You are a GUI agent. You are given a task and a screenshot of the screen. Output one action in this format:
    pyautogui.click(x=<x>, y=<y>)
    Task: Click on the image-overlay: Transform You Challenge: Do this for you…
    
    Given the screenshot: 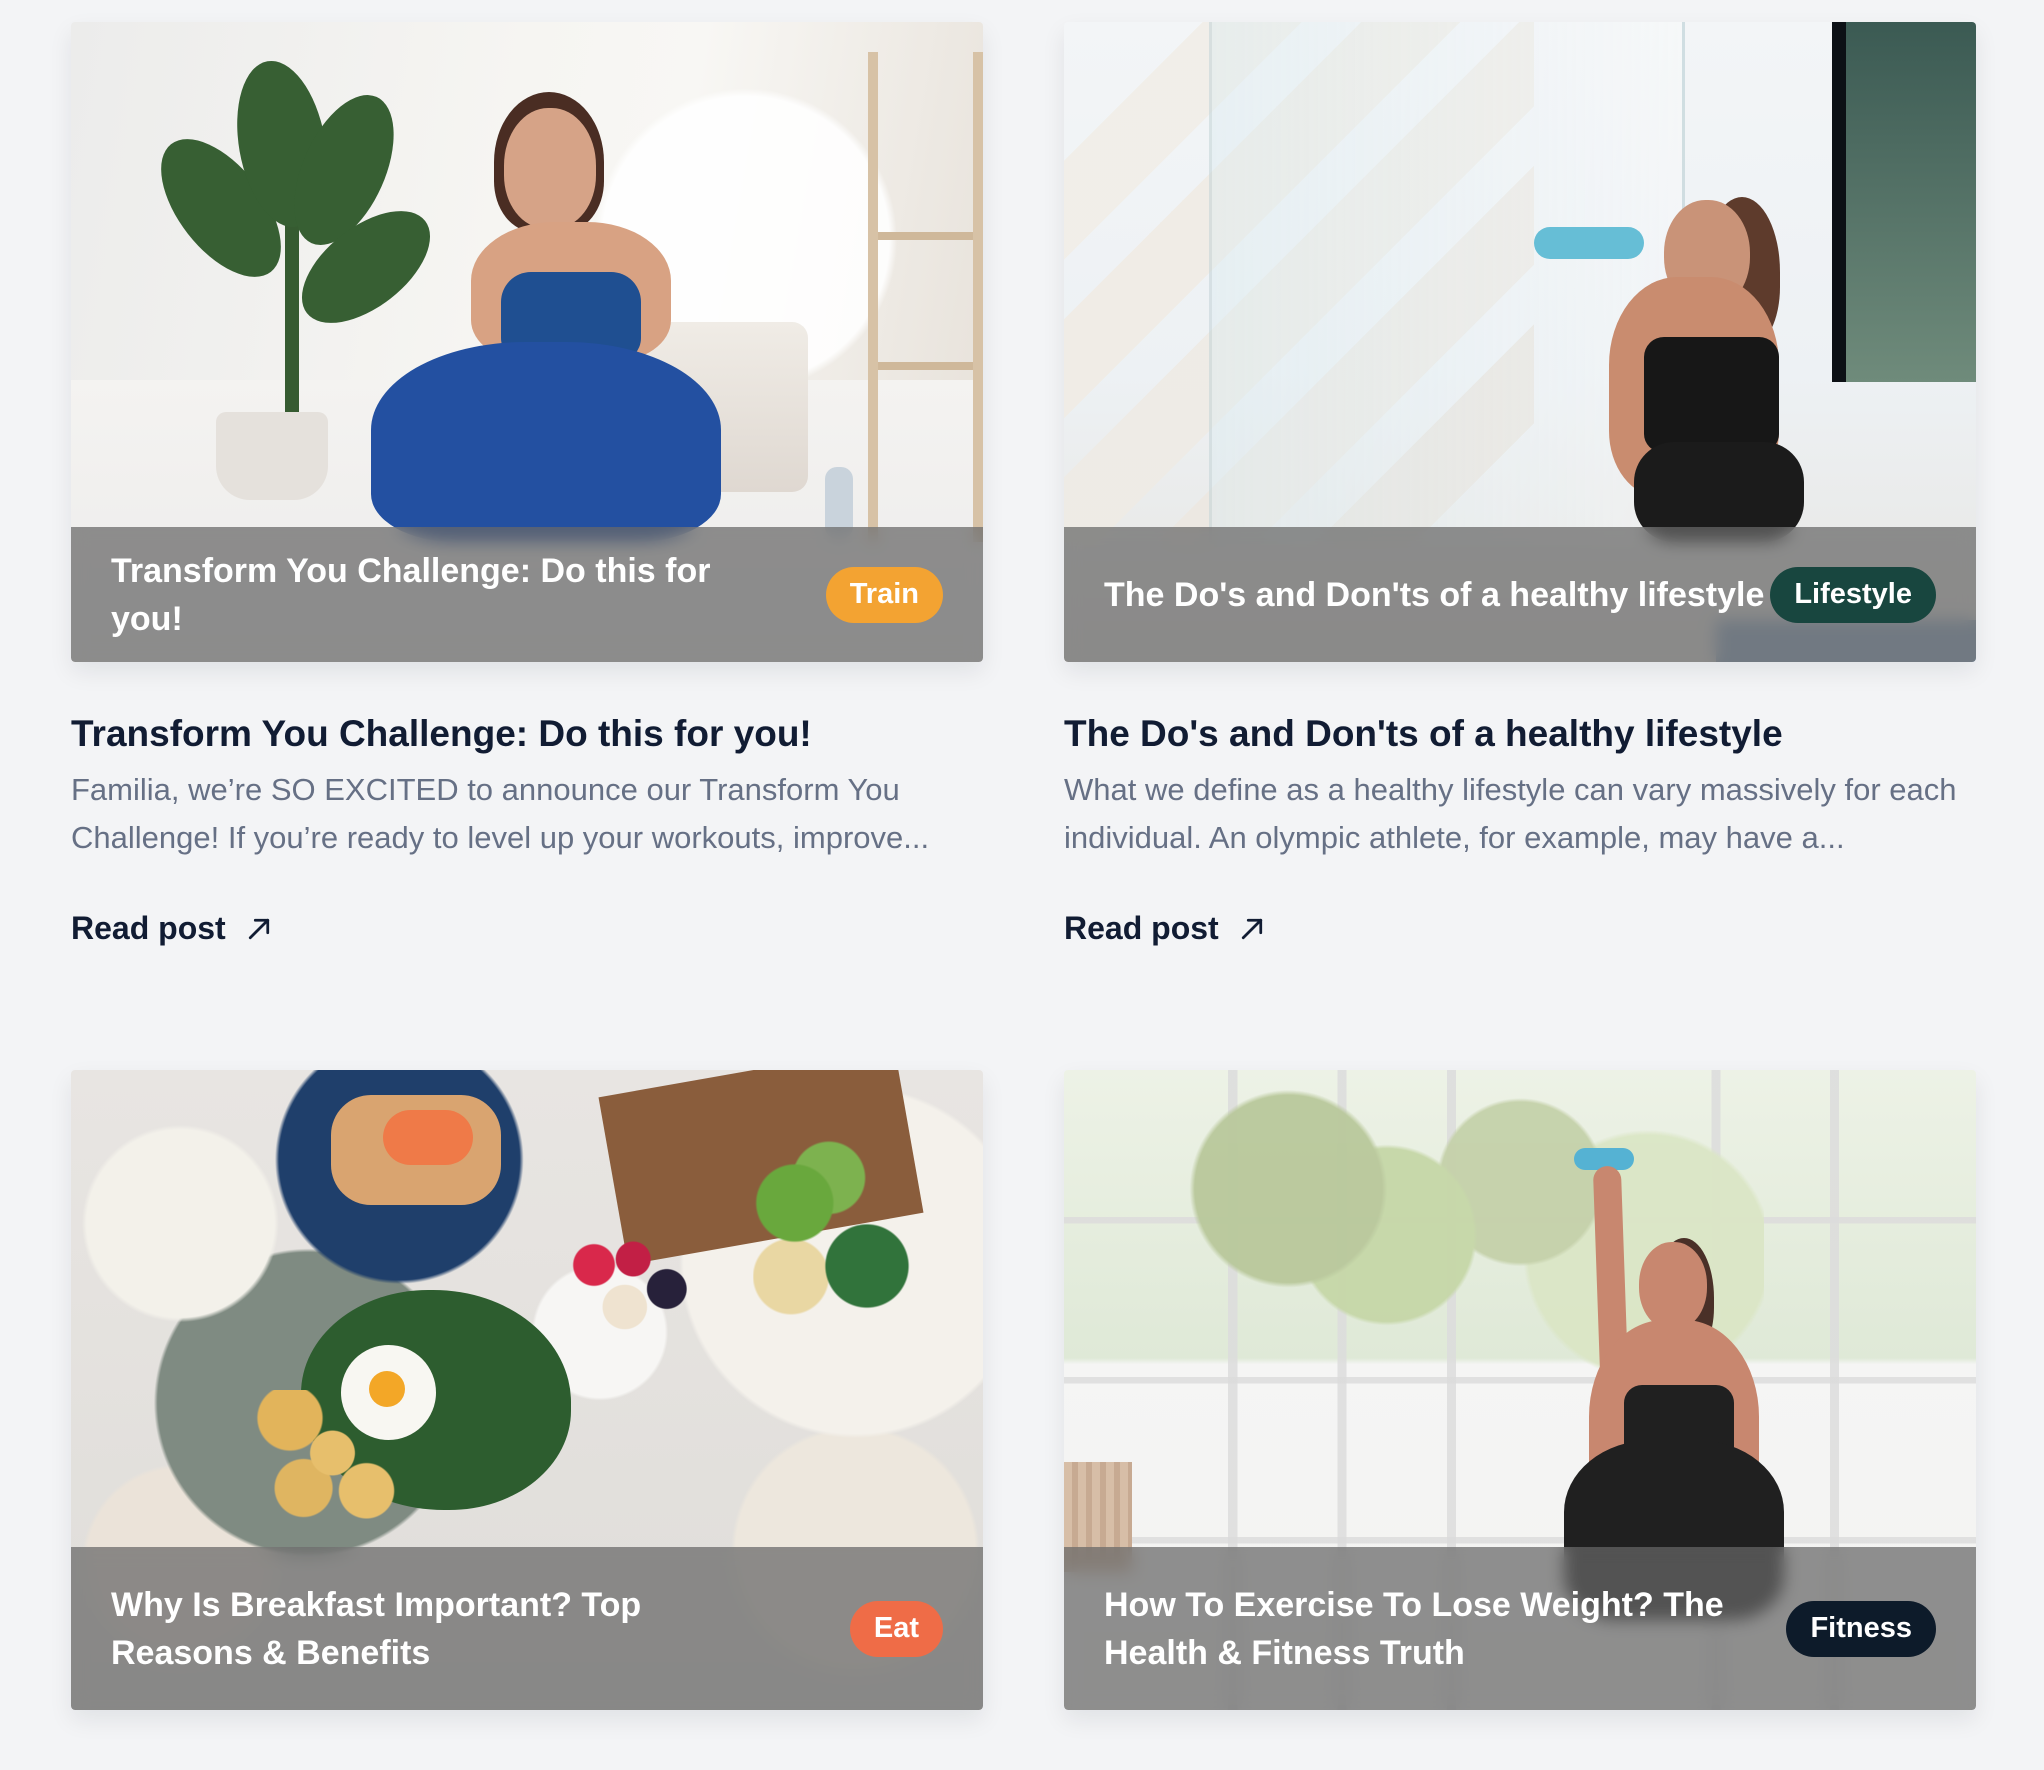 What is the action you would take?
    pyautogui.click(x=527, y=594)
    